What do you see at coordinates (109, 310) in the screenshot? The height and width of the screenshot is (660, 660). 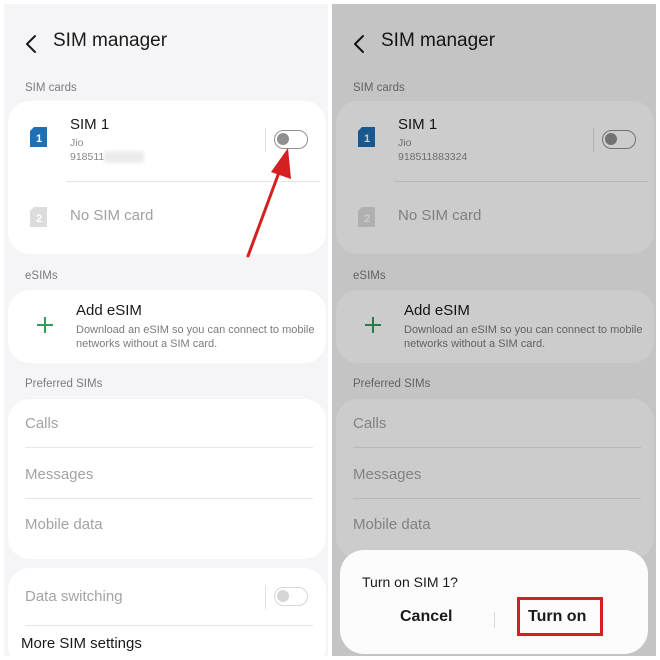 I see `add-esim-title: Add eSIM` at bounding box center [109, 310].